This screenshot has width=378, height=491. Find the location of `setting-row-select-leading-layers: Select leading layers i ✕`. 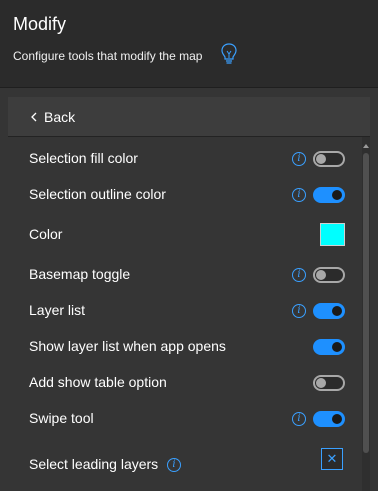

setting-row-select-leading-layers: Select leading layers i ✕ is located at coordinates (184, 464).